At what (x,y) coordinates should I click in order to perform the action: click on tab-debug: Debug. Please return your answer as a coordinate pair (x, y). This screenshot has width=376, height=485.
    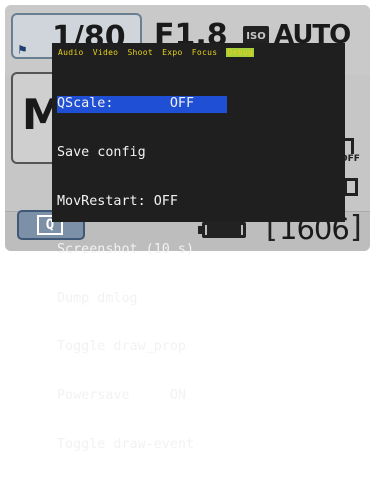
    Looking at the image, I should click on (240, 52).